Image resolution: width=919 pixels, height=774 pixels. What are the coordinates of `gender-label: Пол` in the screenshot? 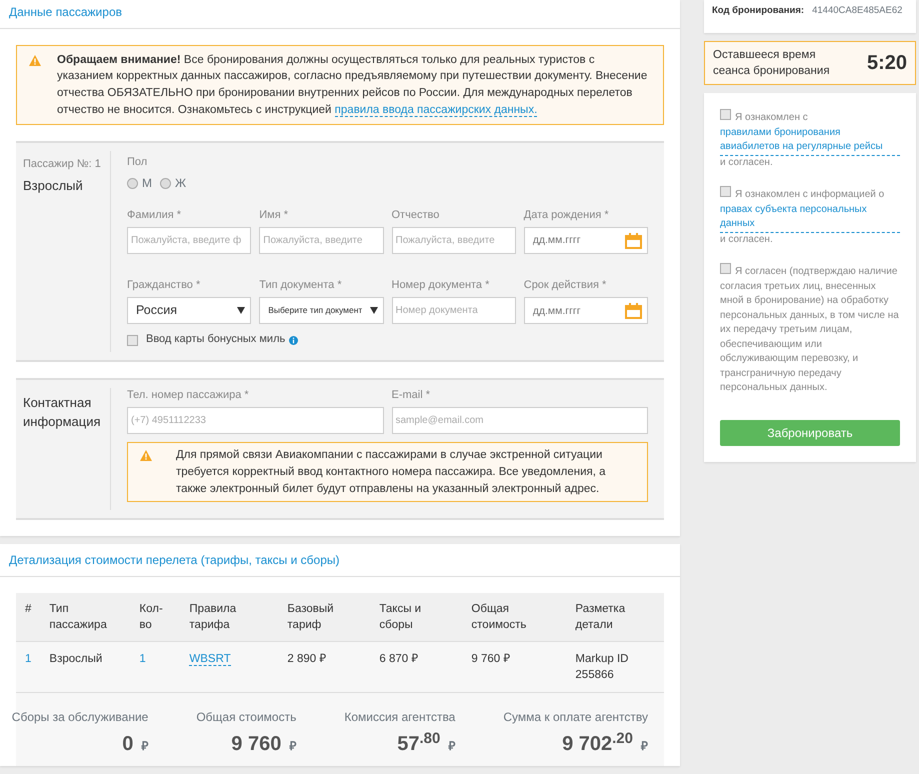 It's located at (137, 162).